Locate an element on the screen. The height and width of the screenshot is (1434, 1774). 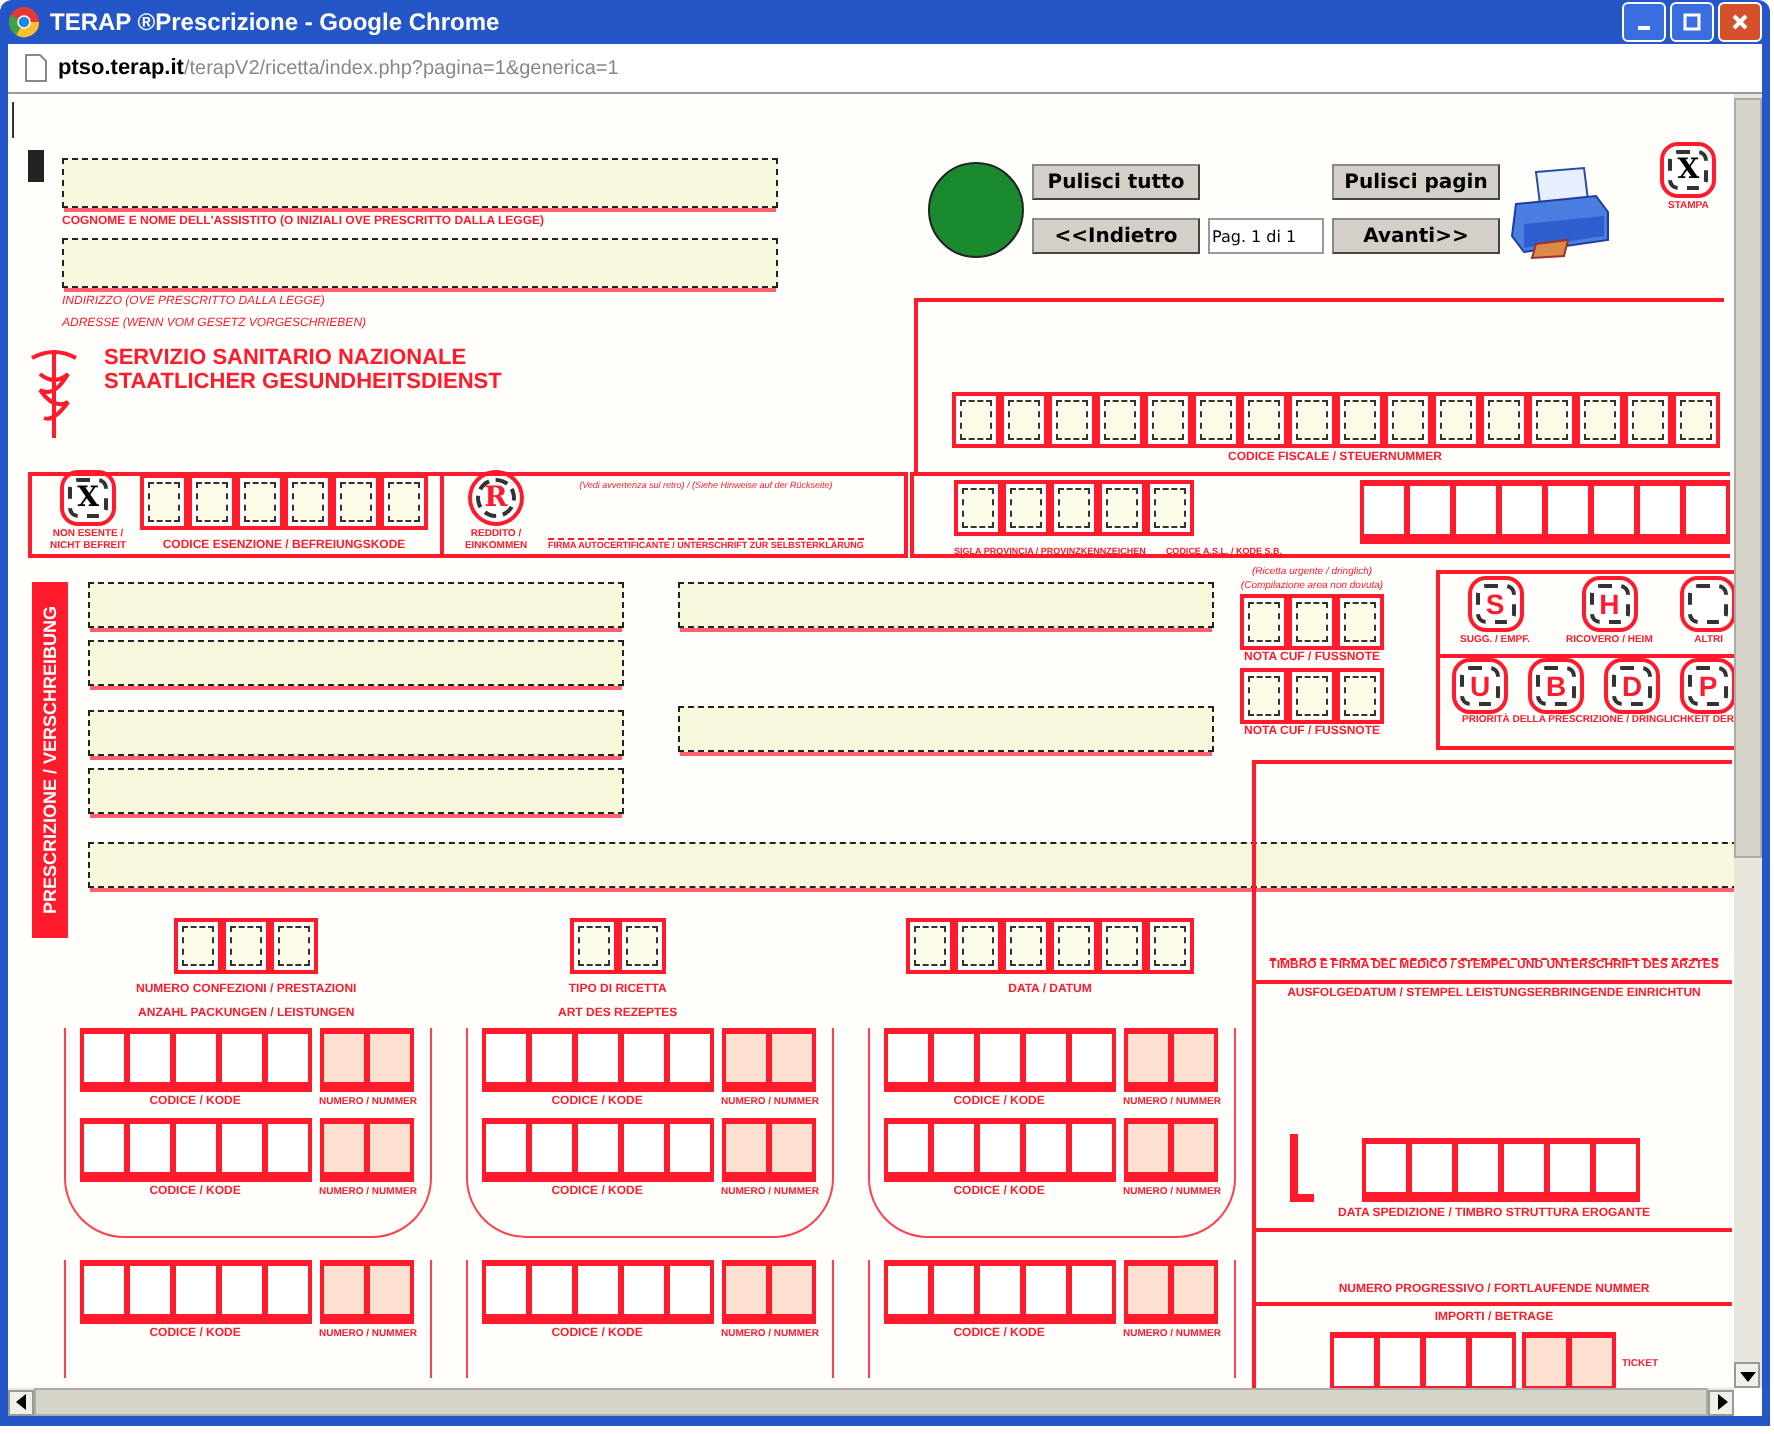
next-button: Avanti>> is located at coordinates (1416, 236).